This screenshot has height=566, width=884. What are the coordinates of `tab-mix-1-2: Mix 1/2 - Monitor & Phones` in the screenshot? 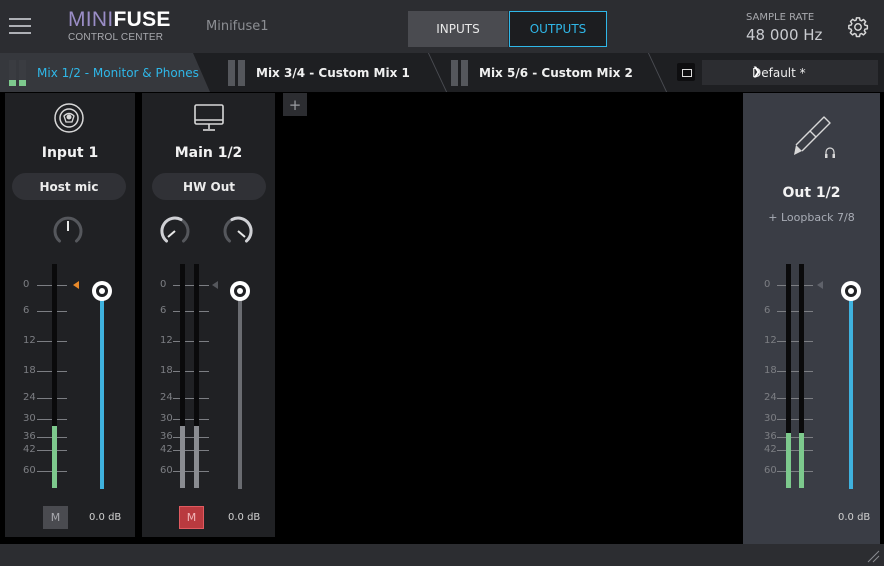 It's located at (105, 72).